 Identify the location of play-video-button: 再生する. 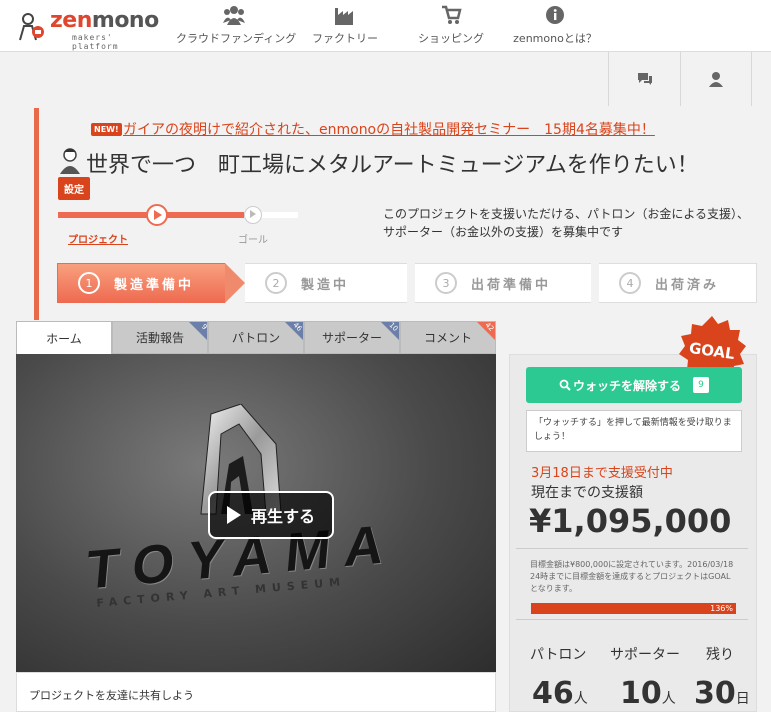
(271, 515).